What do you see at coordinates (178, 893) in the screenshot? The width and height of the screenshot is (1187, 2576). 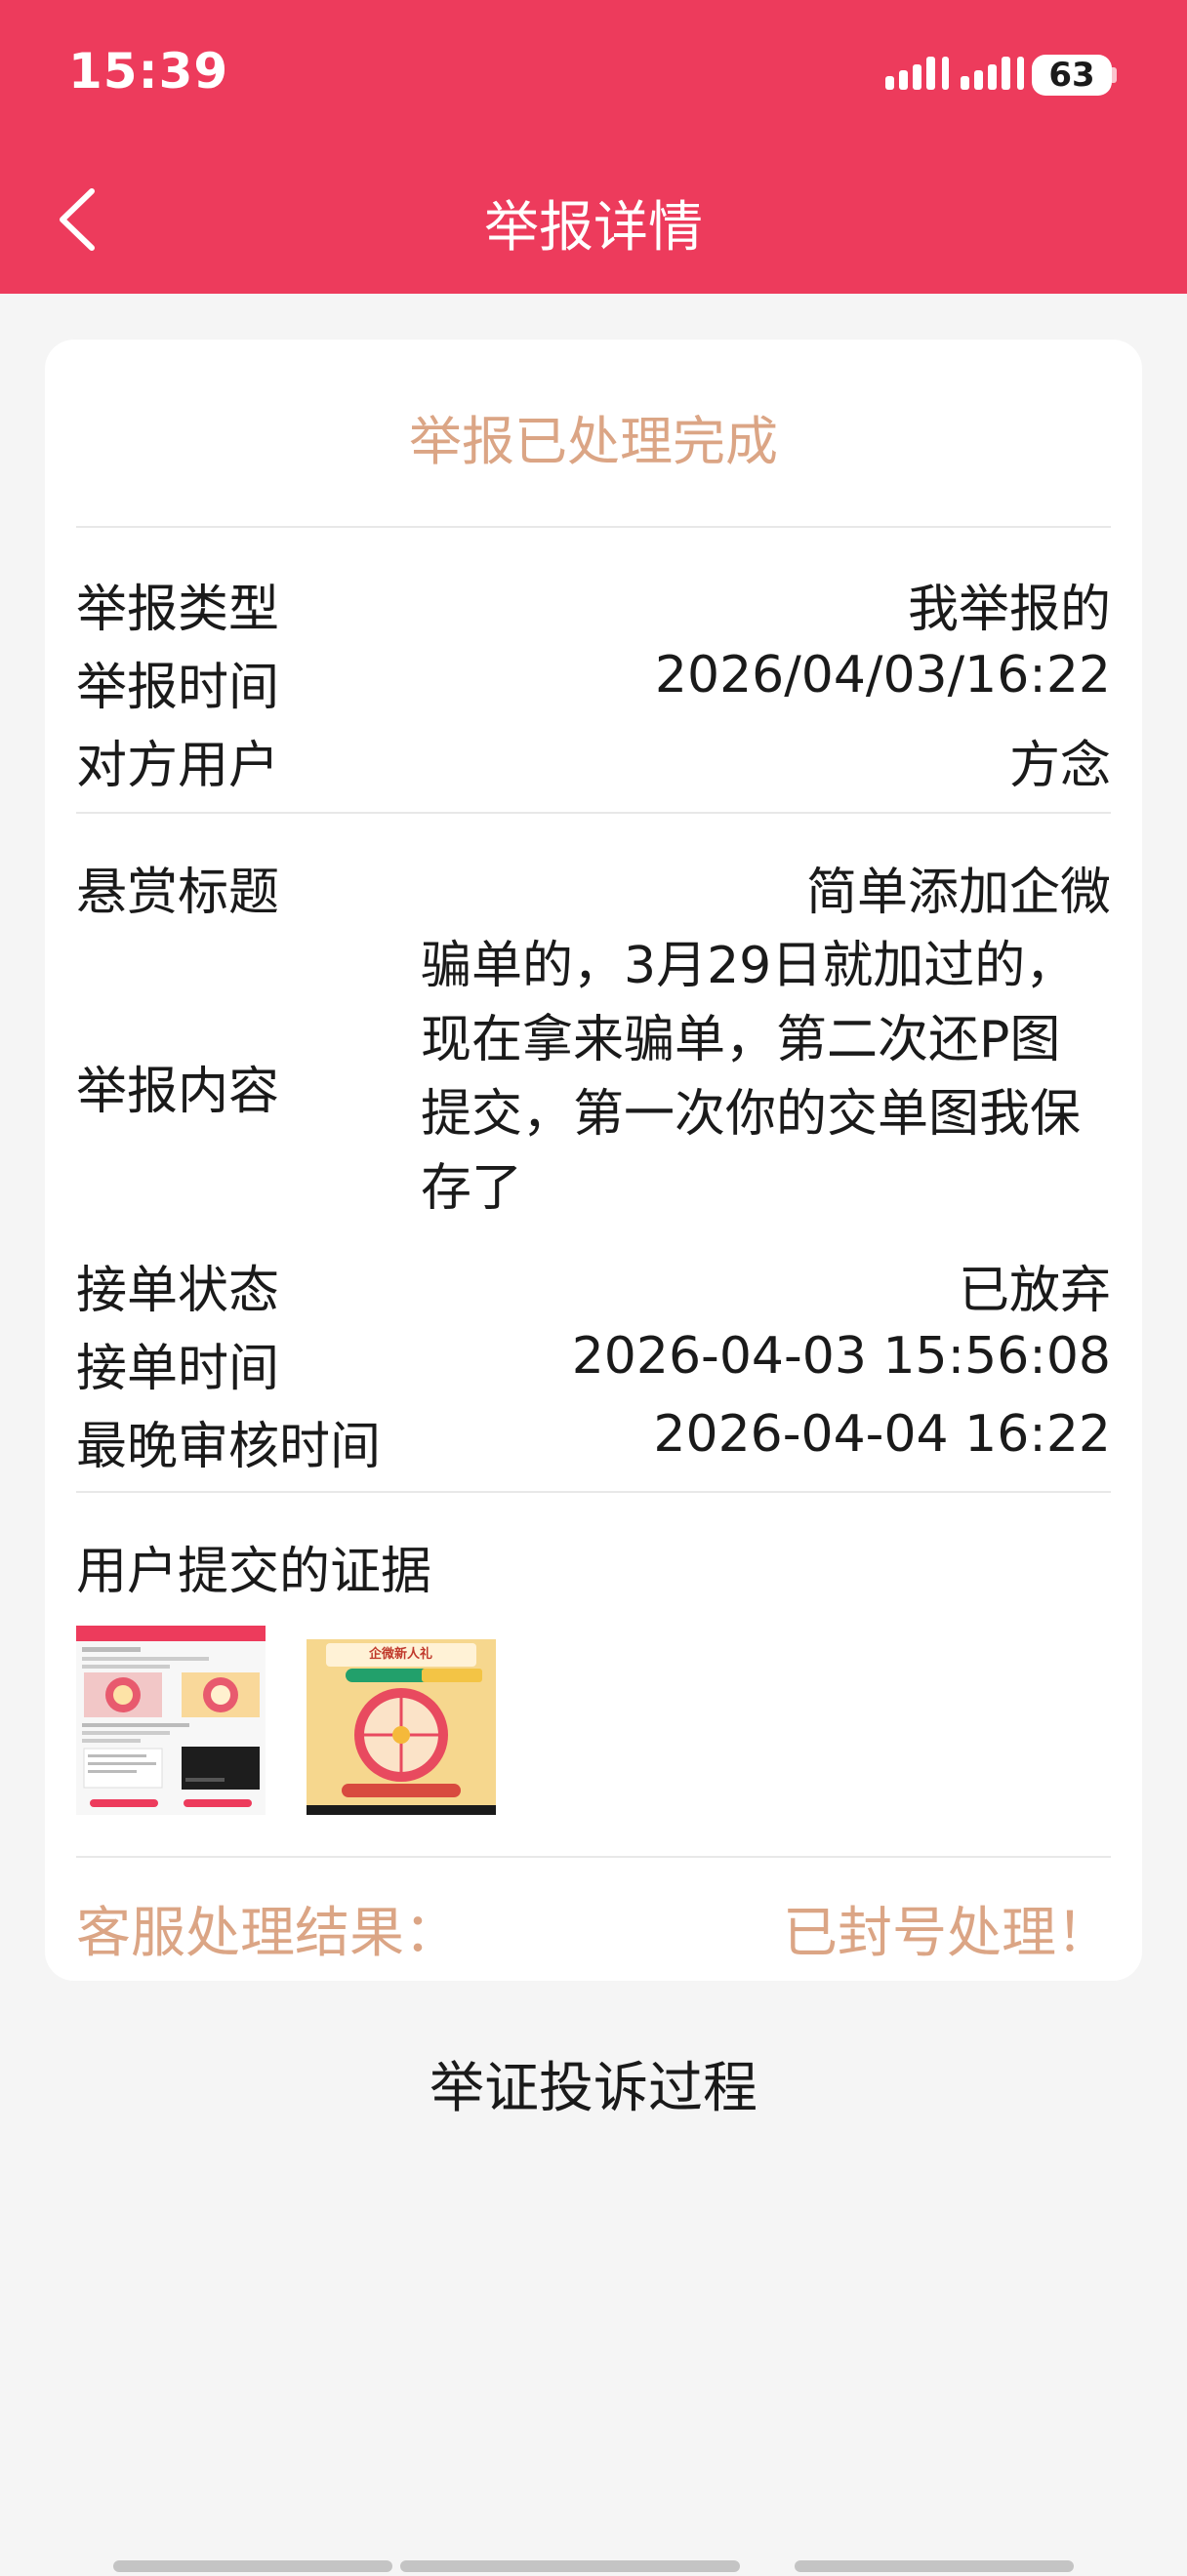 I see `reward-title-label: 悬赏标题` at bounding box center [178, 893].